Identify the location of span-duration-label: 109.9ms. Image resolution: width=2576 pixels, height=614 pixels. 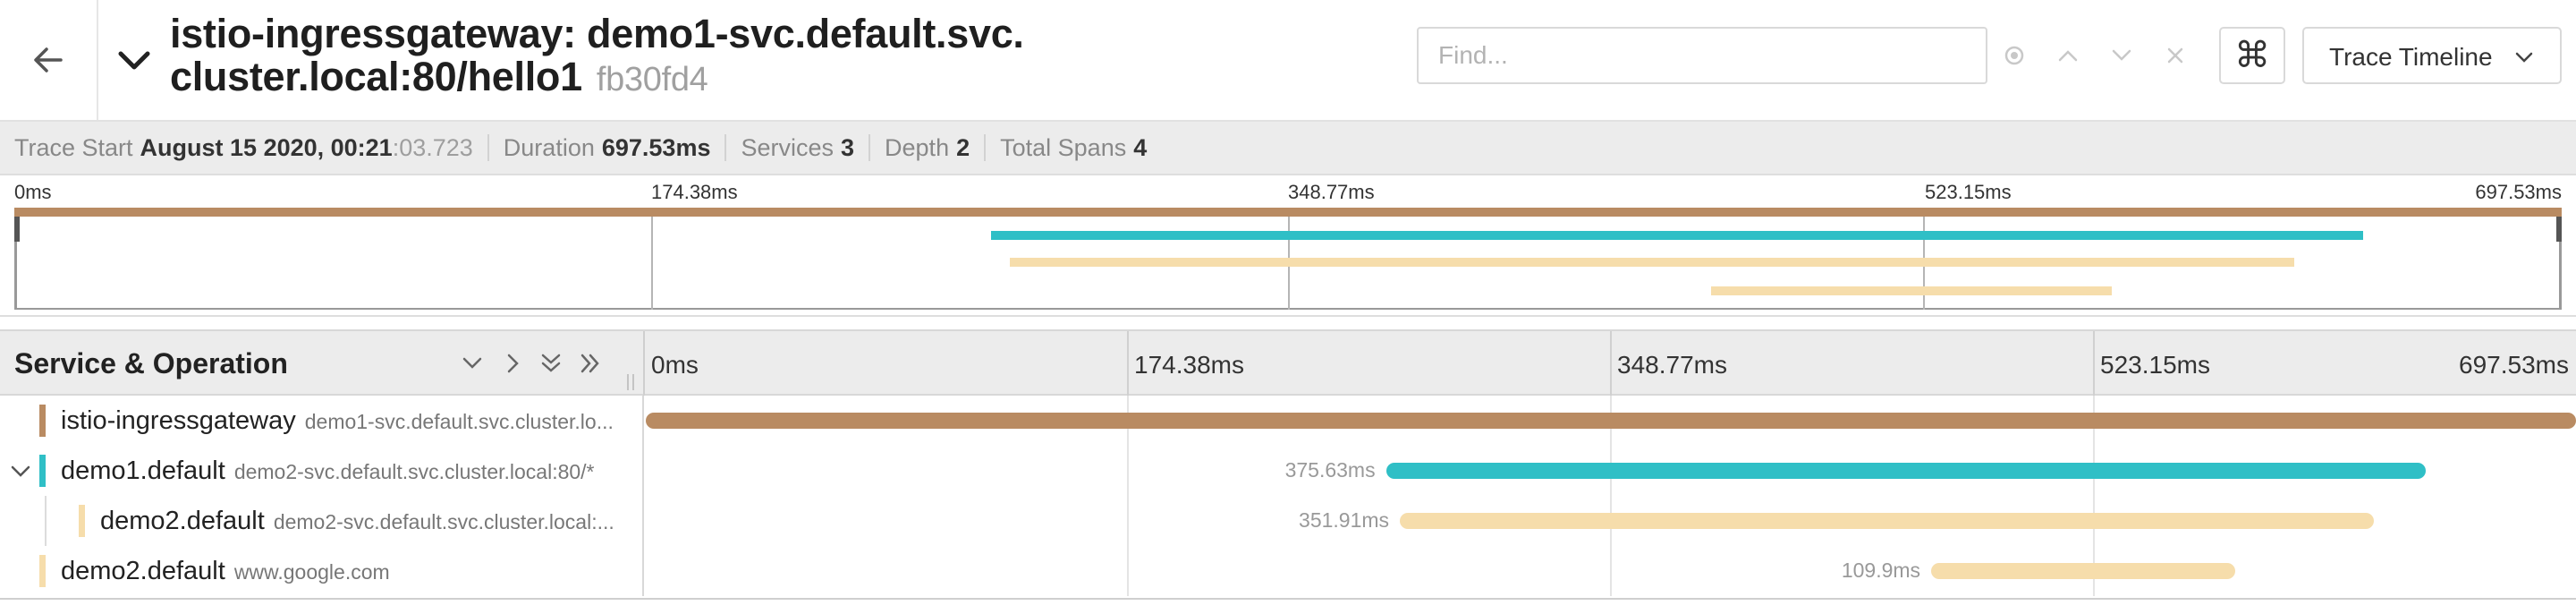
(1881, 570).